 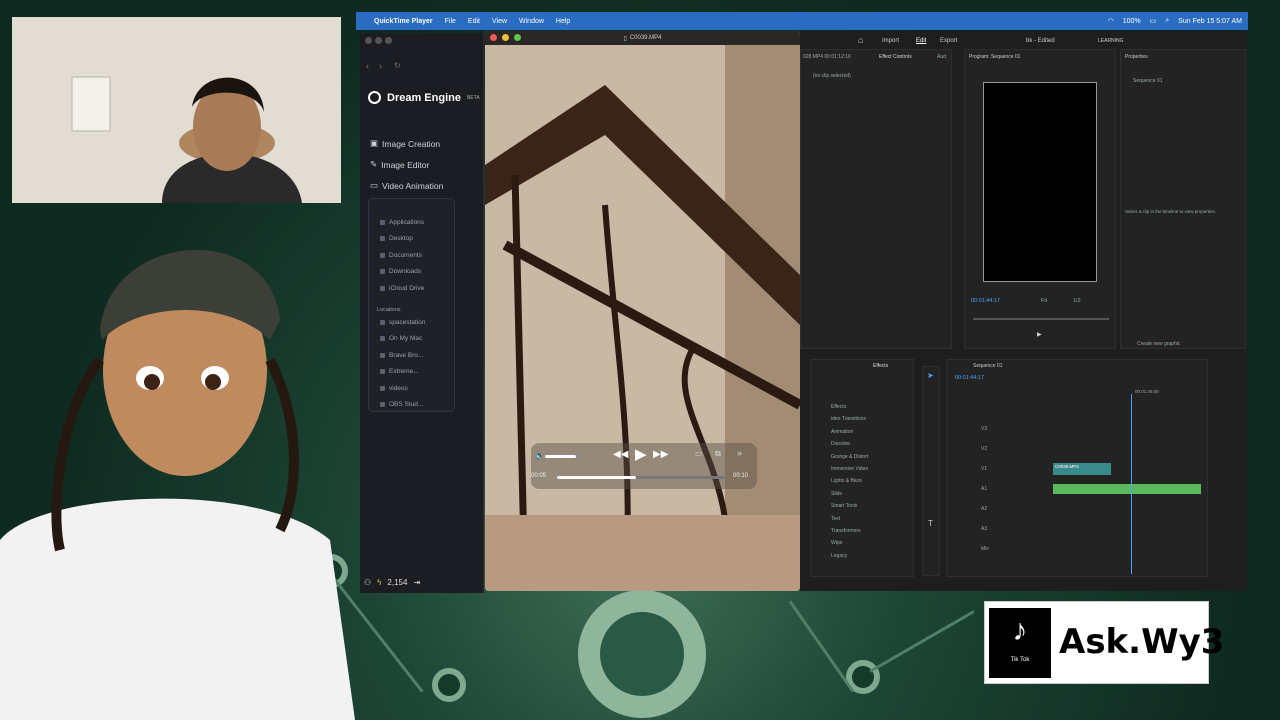 I want to click on sidebar-item-applications: Applications, so click(x=402, y=222).